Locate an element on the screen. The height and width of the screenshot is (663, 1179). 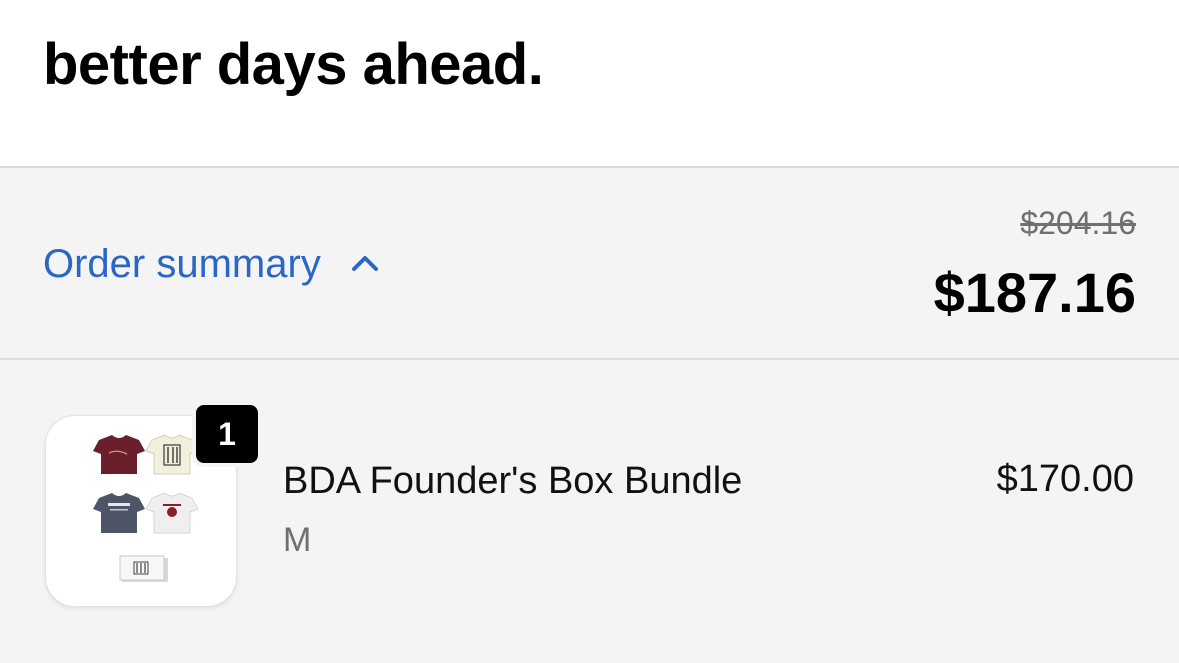
original-total-price: $204.16 is located at coordinates (1078, 223).